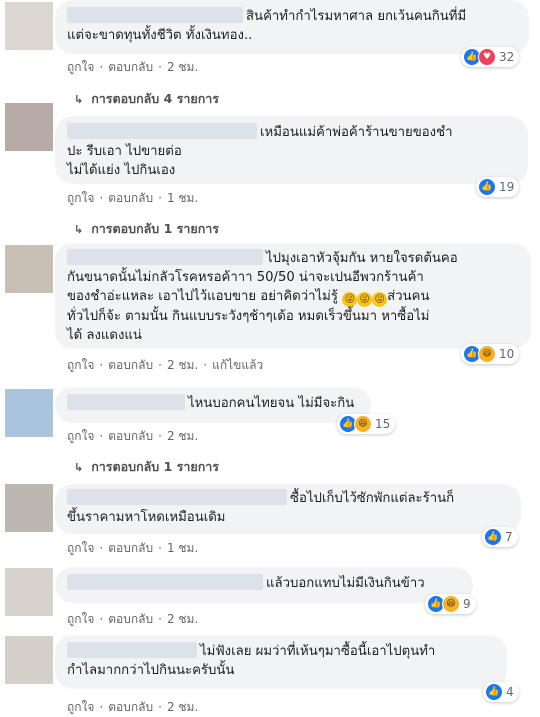 The width and height of the screenshot is (540, 717). What do you see at coordinates (498, 187) in the screenshot?
I see `reaction-summary: 👍 19` at bounding box center [498, 187].